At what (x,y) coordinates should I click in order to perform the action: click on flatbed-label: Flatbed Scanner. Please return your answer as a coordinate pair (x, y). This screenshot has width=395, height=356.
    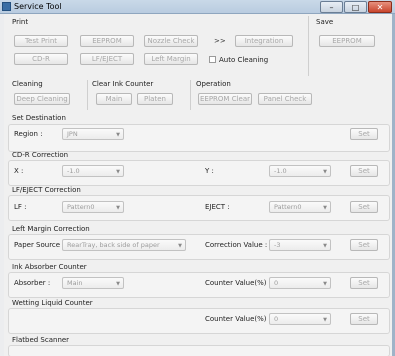
    Looking at the image, I should click on (41, 340).